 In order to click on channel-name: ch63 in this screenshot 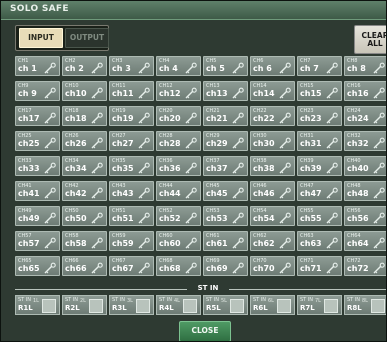, I will do `click(311, 243)`.